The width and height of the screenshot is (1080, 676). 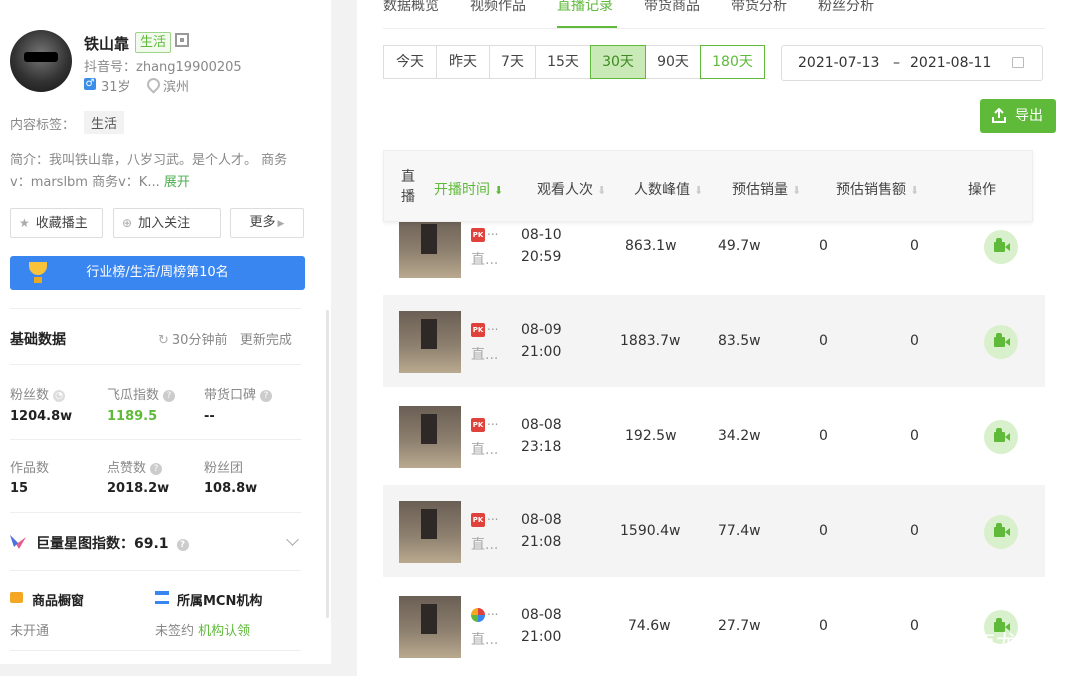 What do you see at coordinates (153, 42) in the screenshot?
I see `category-badge: 生活` at bounding box center [153, 42].